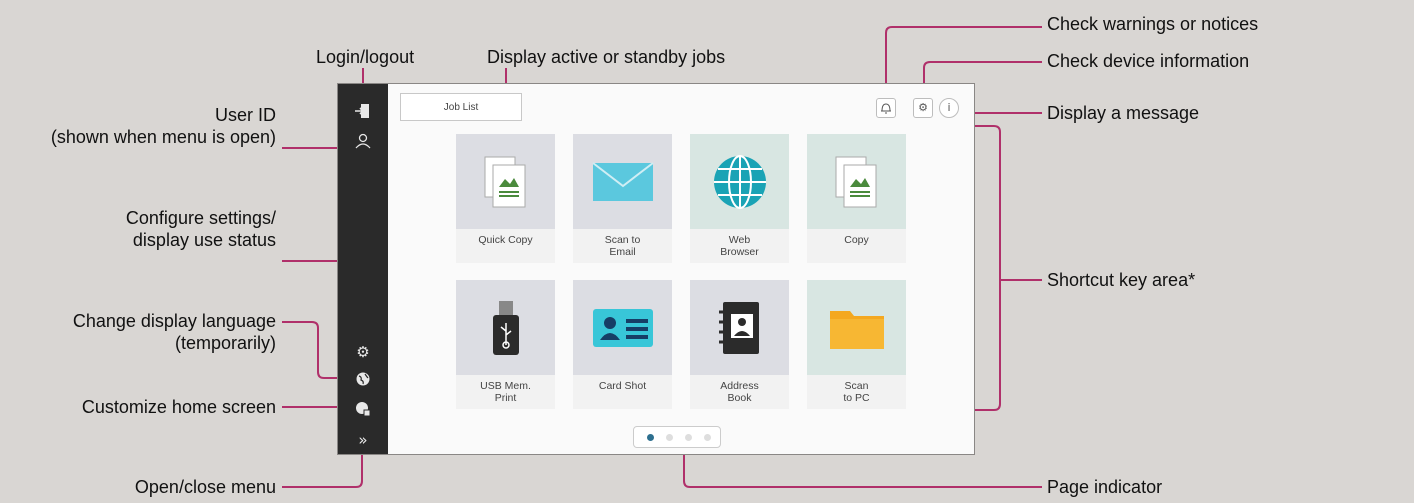 The height and width of the screenshot is (503, 1414). What do you see at coordinates (363, 112) in the screenshot?
I see `login-logout-icon` at bounding box center [363, 112].